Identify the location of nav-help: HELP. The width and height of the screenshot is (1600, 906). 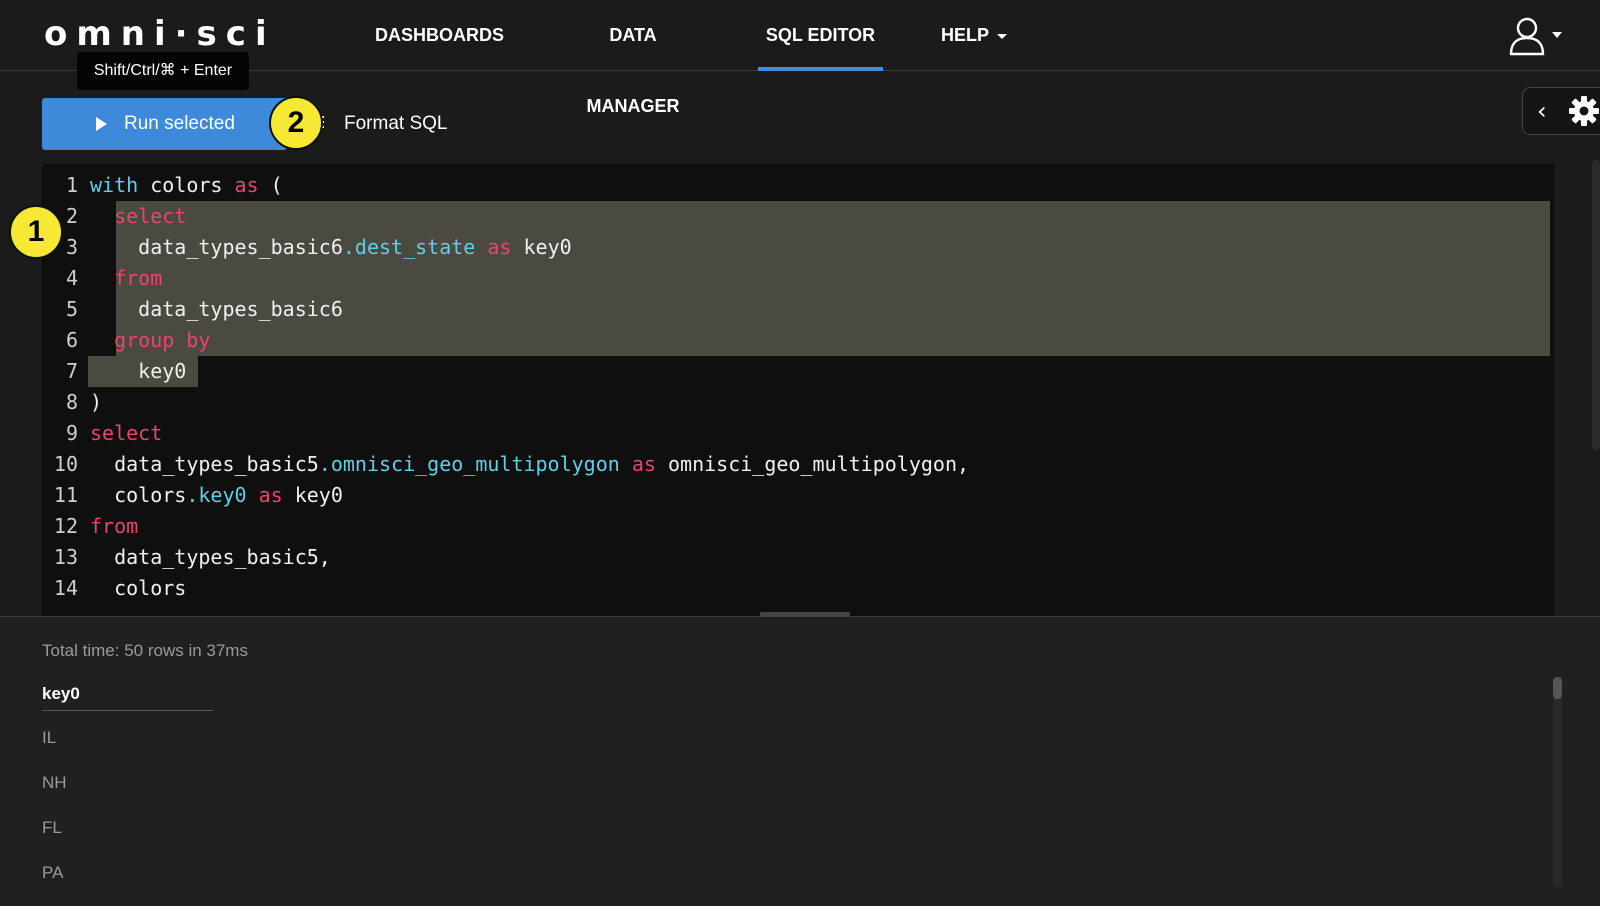
(974, 35).